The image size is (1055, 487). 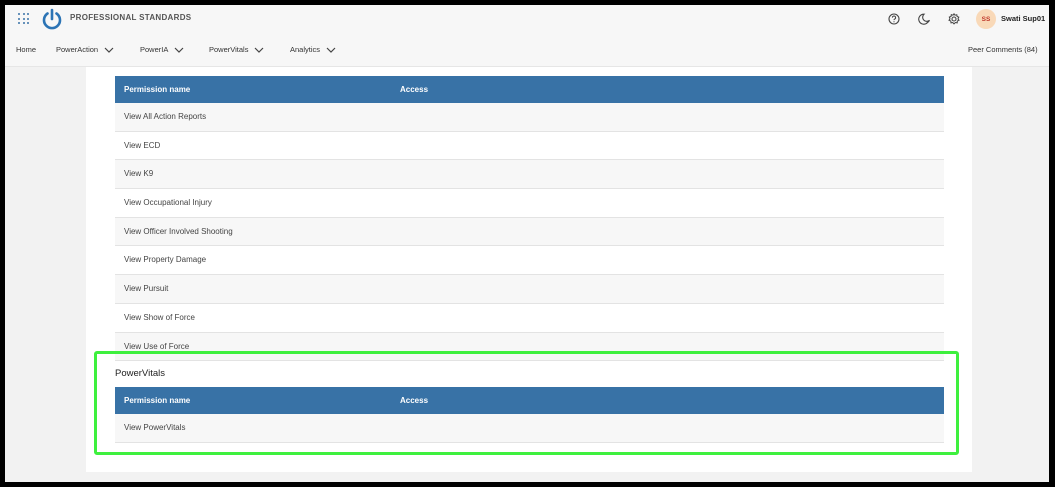 What do you see at coordinates (165, 116) in the screenshot?
I see `permission-name: View All Action Reports` at bounding box center [165, 116].